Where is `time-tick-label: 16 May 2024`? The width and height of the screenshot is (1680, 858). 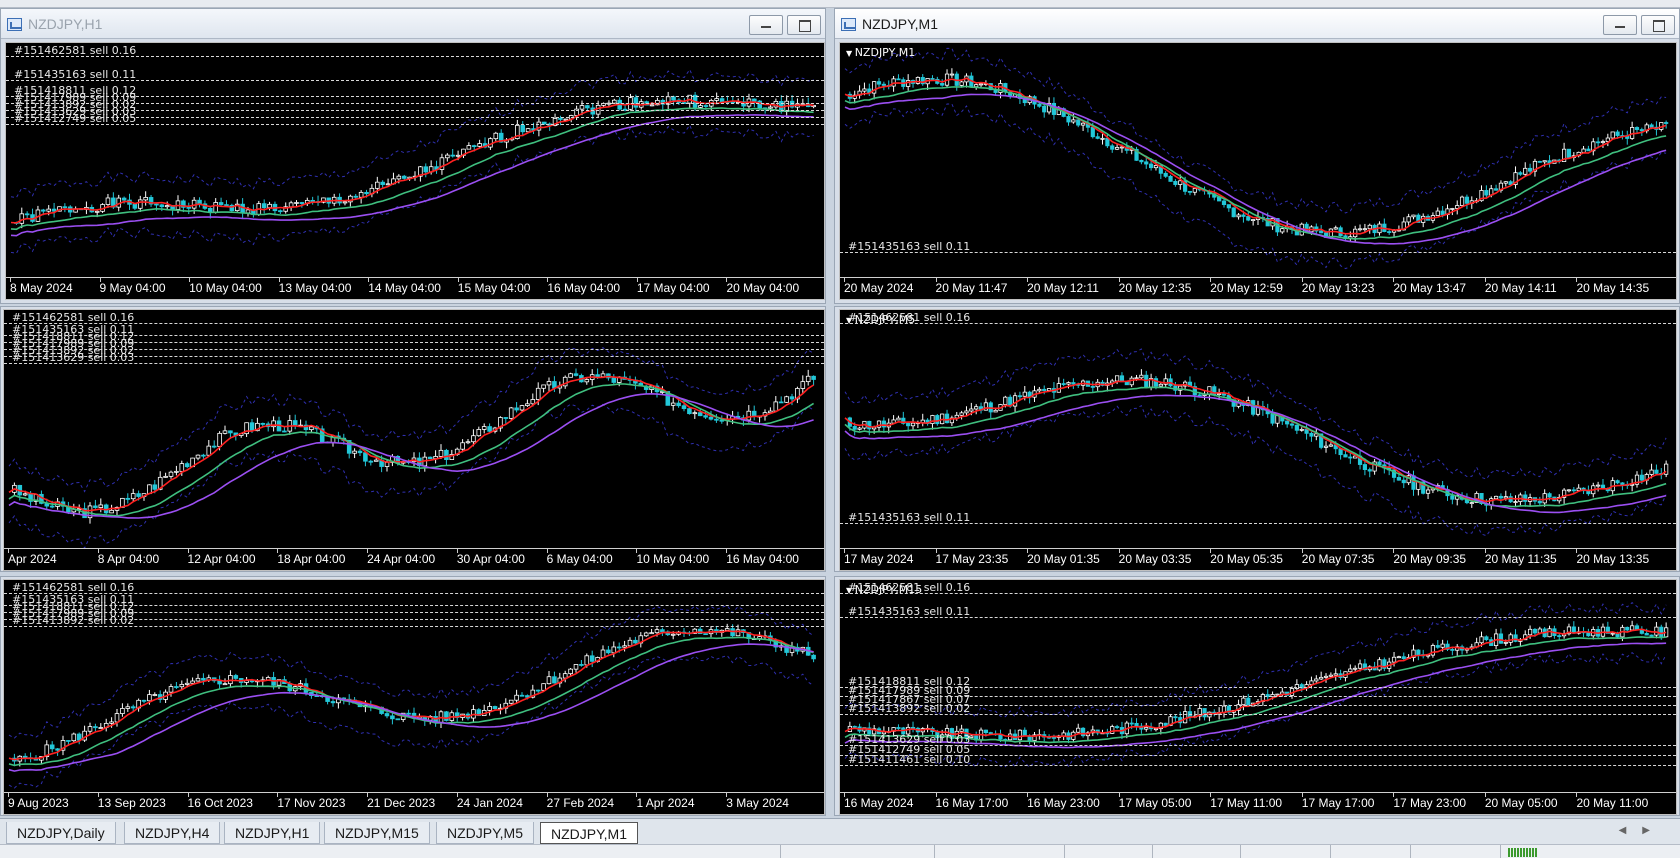 time-tick-label: 16 May 2024 is located at coordinates (879, 803).